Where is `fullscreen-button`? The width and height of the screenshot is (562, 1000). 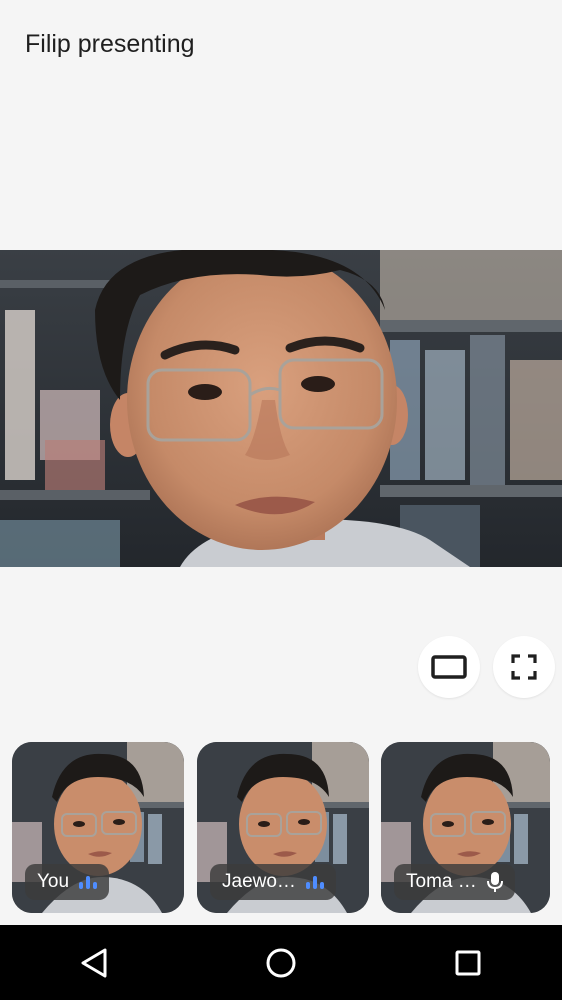
fullscreen-button is located at coordinates (524, 667).